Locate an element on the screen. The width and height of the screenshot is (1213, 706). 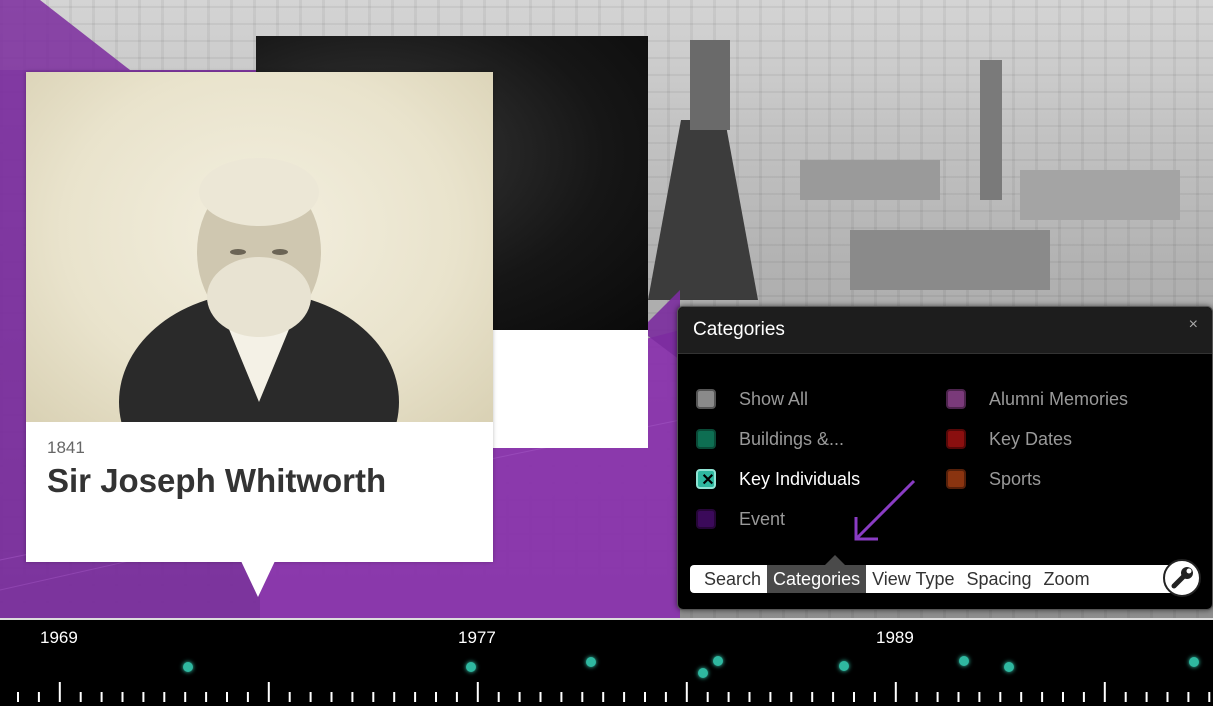
category-label: Event is located at coordinates (762, 518).